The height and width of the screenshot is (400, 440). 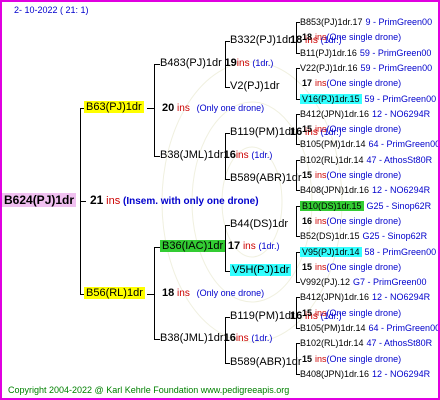 What do you see at coordinates (242, 338) in the screenshot?
I see `dam-dam-ins: ins` at bounding box center [242, 338].